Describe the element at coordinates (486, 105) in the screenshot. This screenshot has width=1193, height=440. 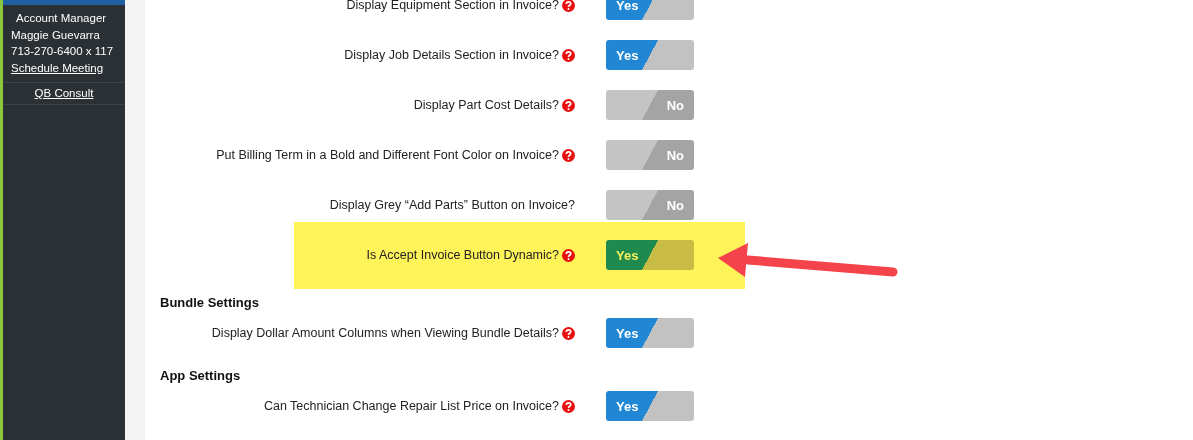
I see `setting-label: Display Part Cost Details?` at that location.